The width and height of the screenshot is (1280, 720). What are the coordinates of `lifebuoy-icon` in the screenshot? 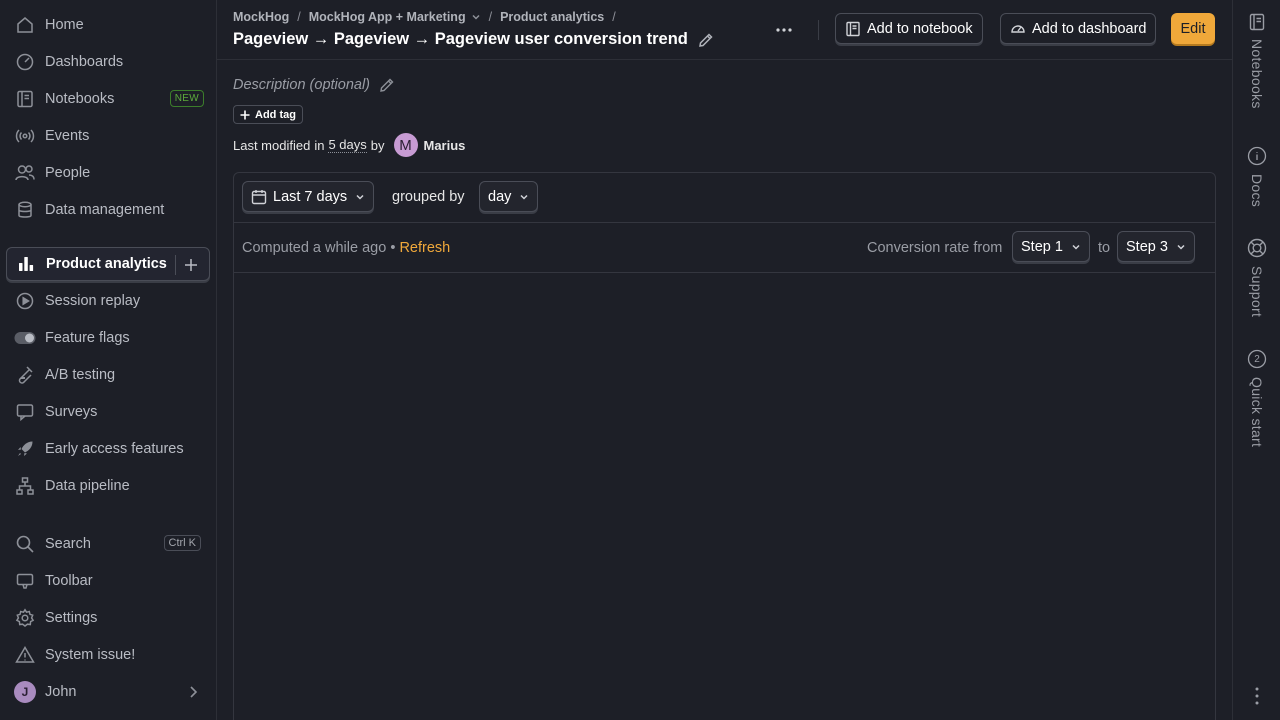 It's located at (1257, 248).